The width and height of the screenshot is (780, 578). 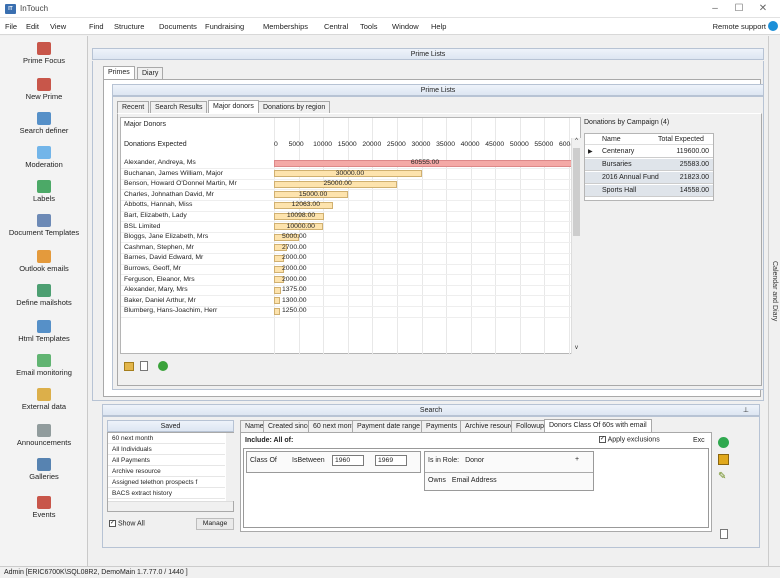 I want to click on pin-icon: ⊥, so click(x=746, y=410).